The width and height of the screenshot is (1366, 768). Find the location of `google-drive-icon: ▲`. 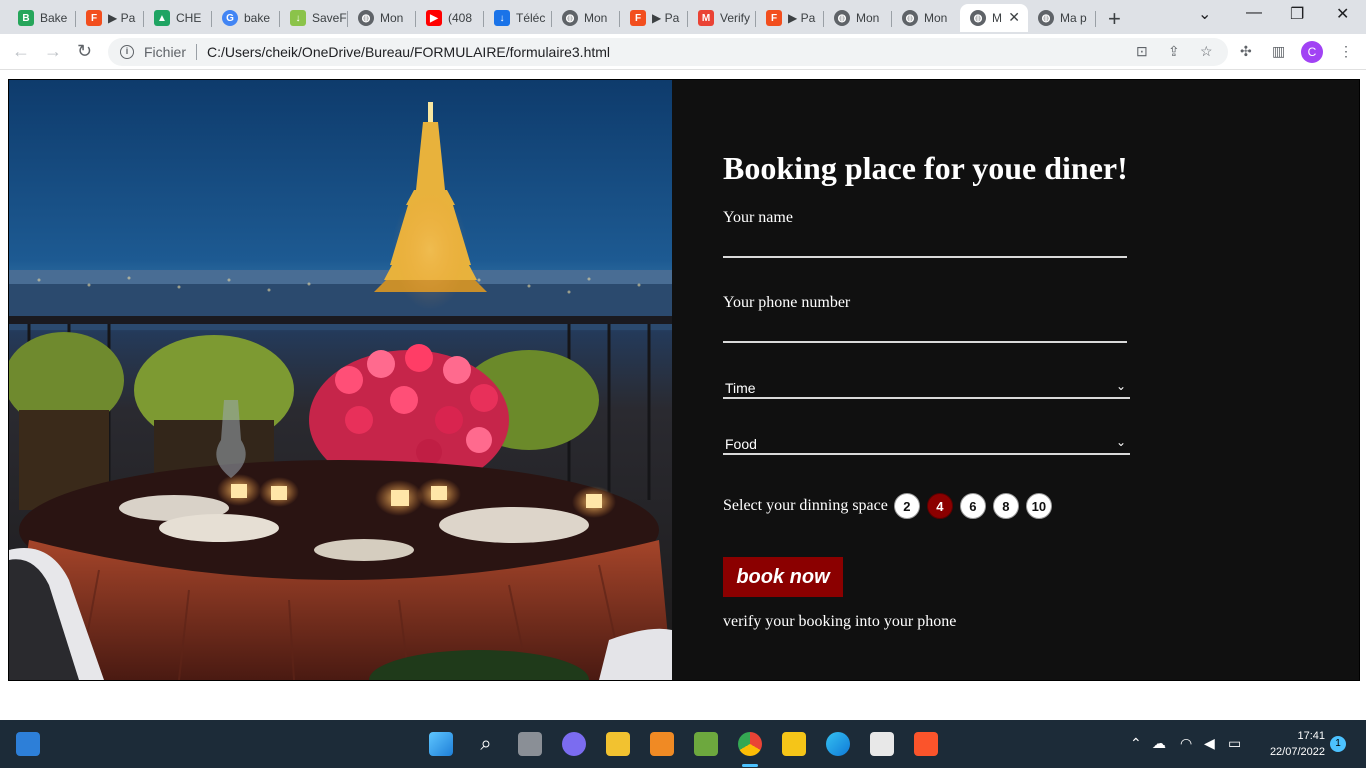

google-drive-icon: ▲ is located at coordinates (162, 18).